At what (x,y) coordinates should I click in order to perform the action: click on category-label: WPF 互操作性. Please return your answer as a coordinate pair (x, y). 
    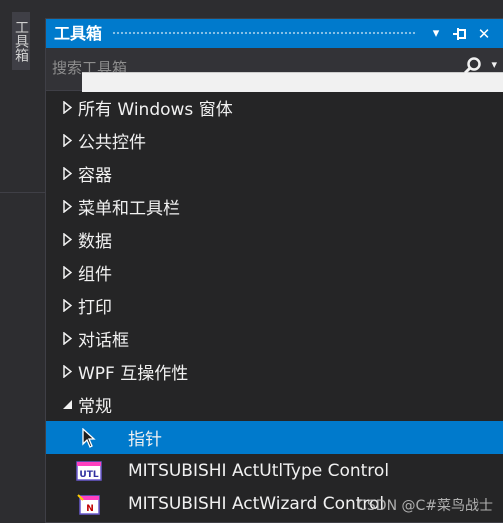
    Looking at the image, I should click on (133, 374).